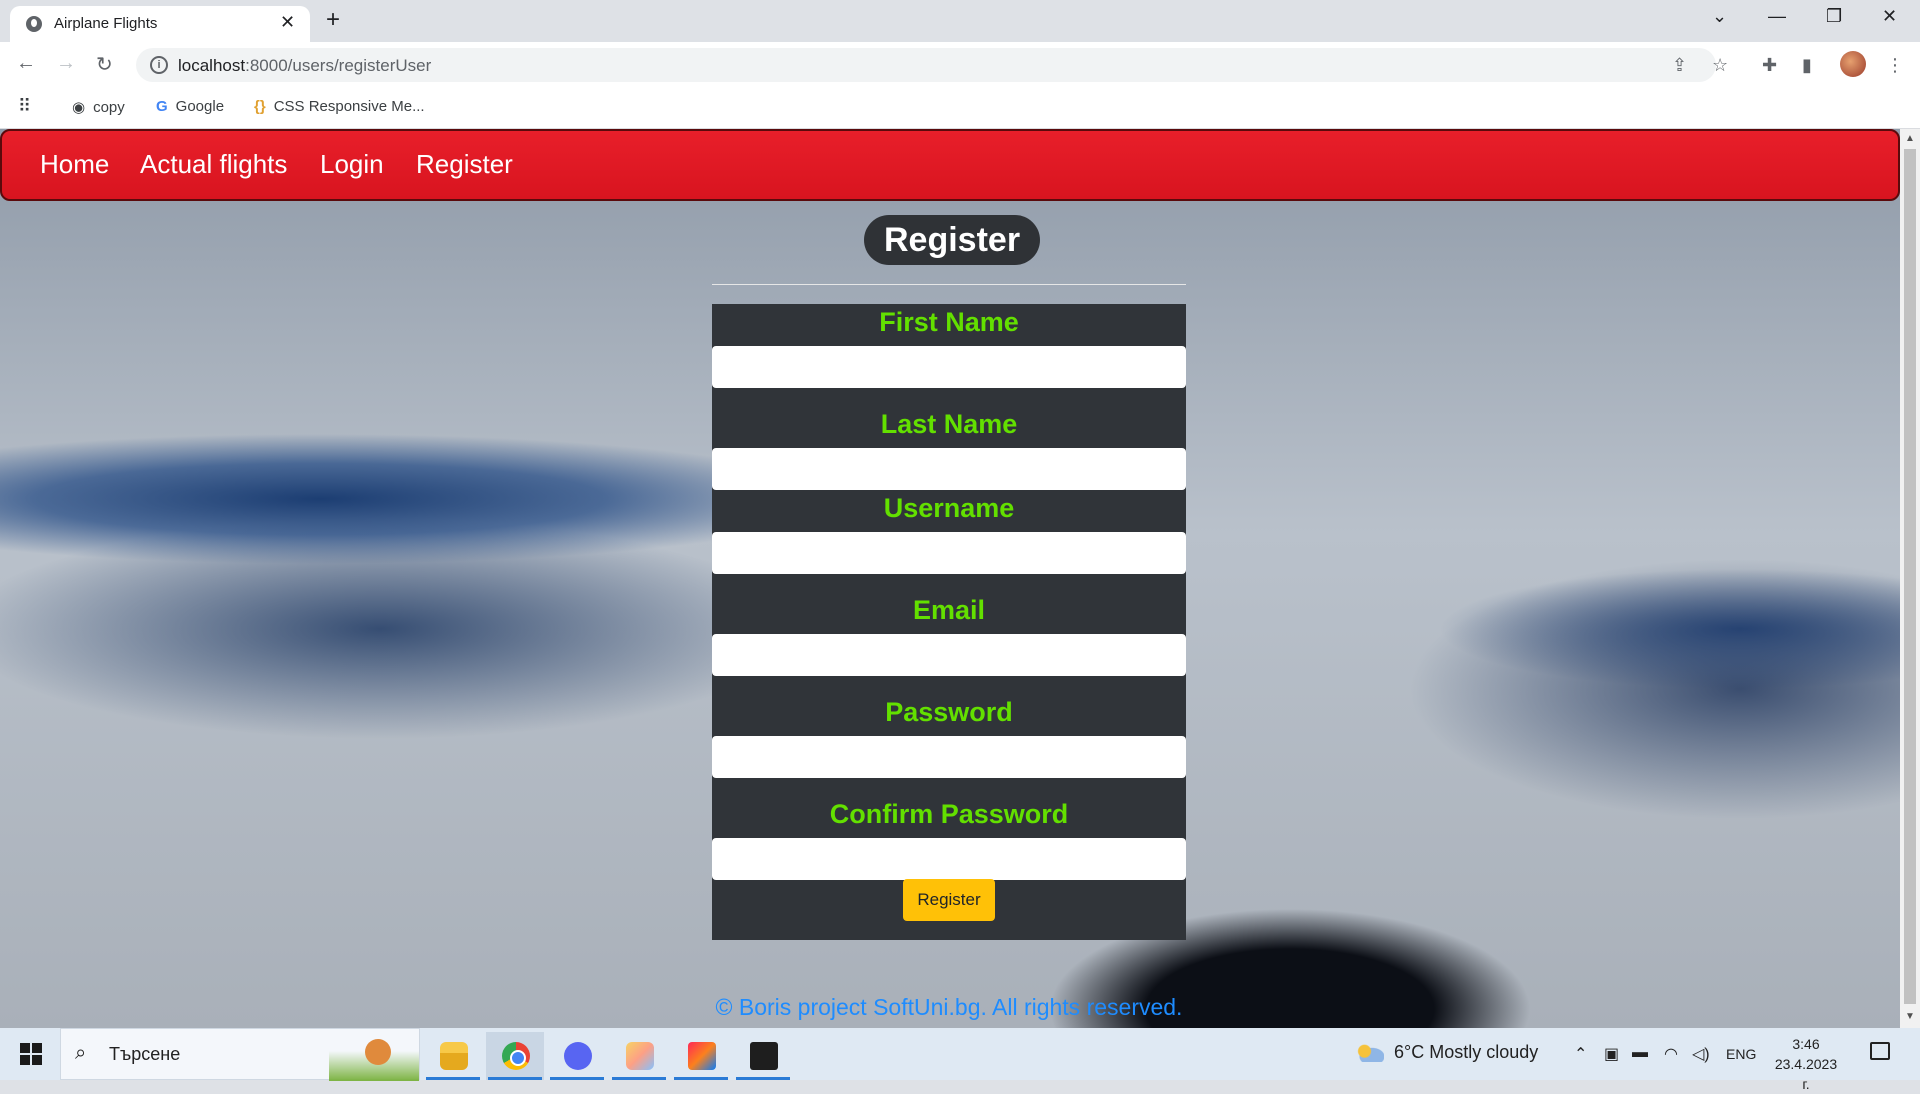  Describe the element at coordinates (1720, 65) in the screenshot. I see `bookmark-star-icon: ☆` at that location.